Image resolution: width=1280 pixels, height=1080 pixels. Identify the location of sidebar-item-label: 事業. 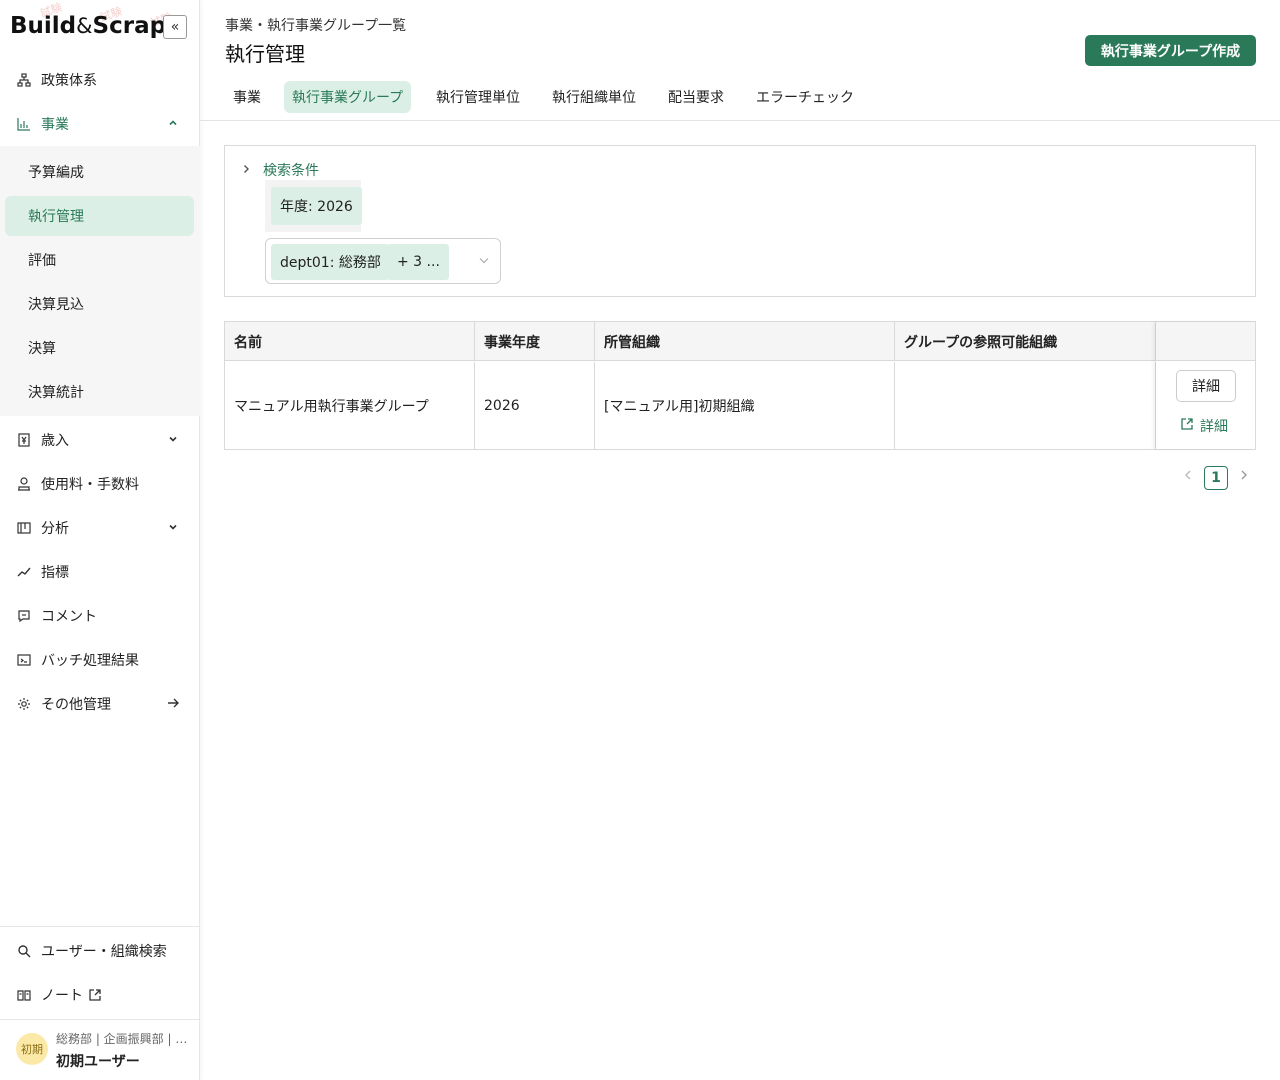
(55, 125).